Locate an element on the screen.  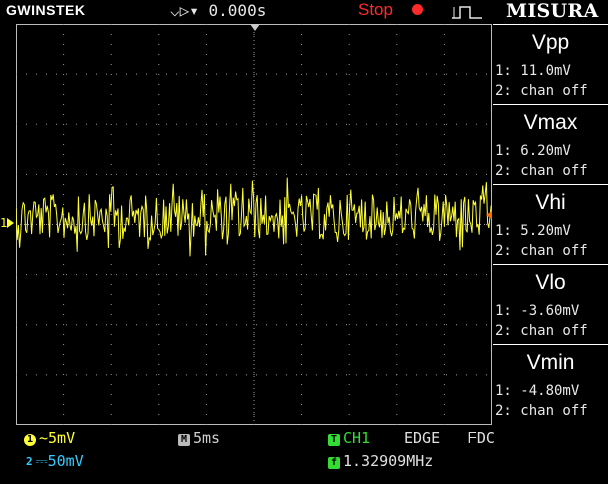
ch1-scale-value: ~5mV is located at coordinates (57, 438).